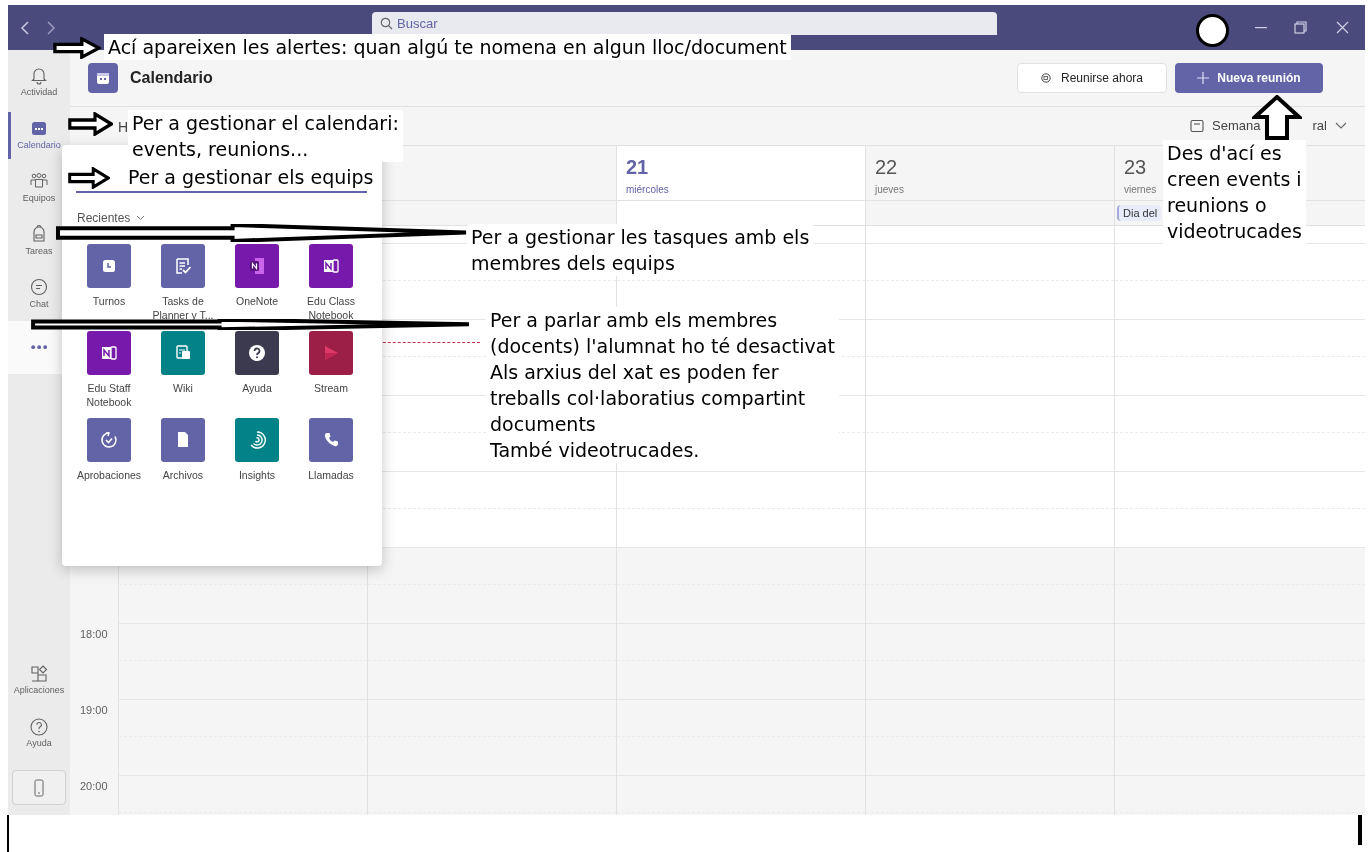  I want to click on section-label: Recientes, so click(104, 218).